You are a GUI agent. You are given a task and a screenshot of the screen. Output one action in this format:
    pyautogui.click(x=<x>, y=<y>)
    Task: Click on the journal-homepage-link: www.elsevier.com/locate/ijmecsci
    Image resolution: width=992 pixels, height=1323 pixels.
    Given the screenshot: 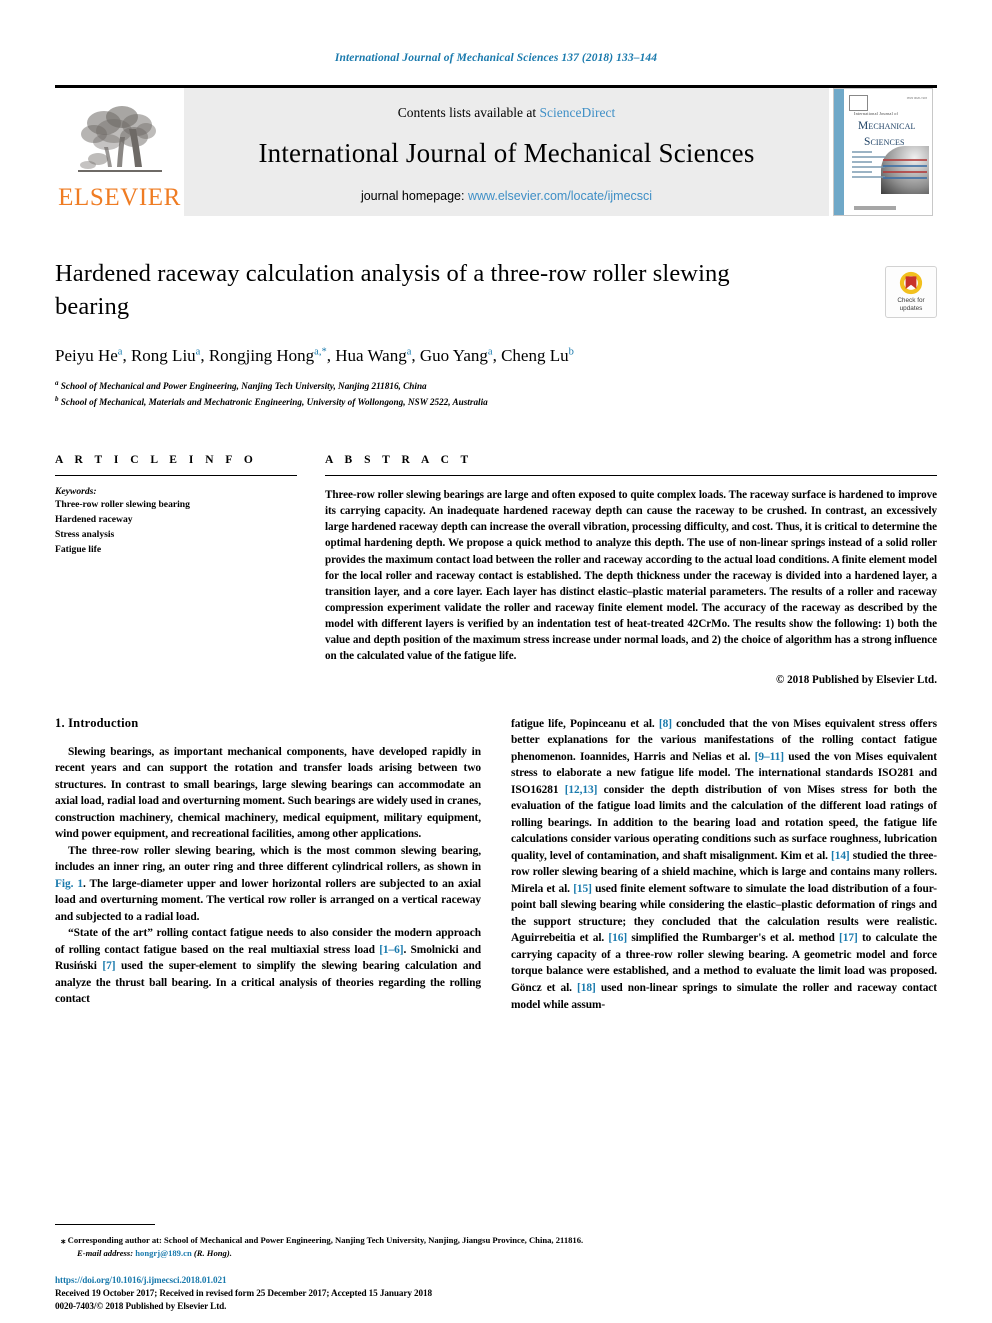 What is the action you would take?
    pyautogui.click(x=560, y=196)
    